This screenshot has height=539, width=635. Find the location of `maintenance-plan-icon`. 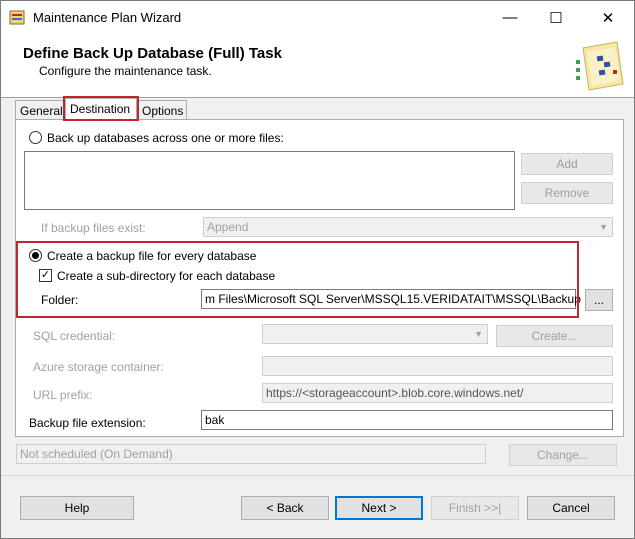

maintenance-plan-icon is located at coordinates (17, 17).